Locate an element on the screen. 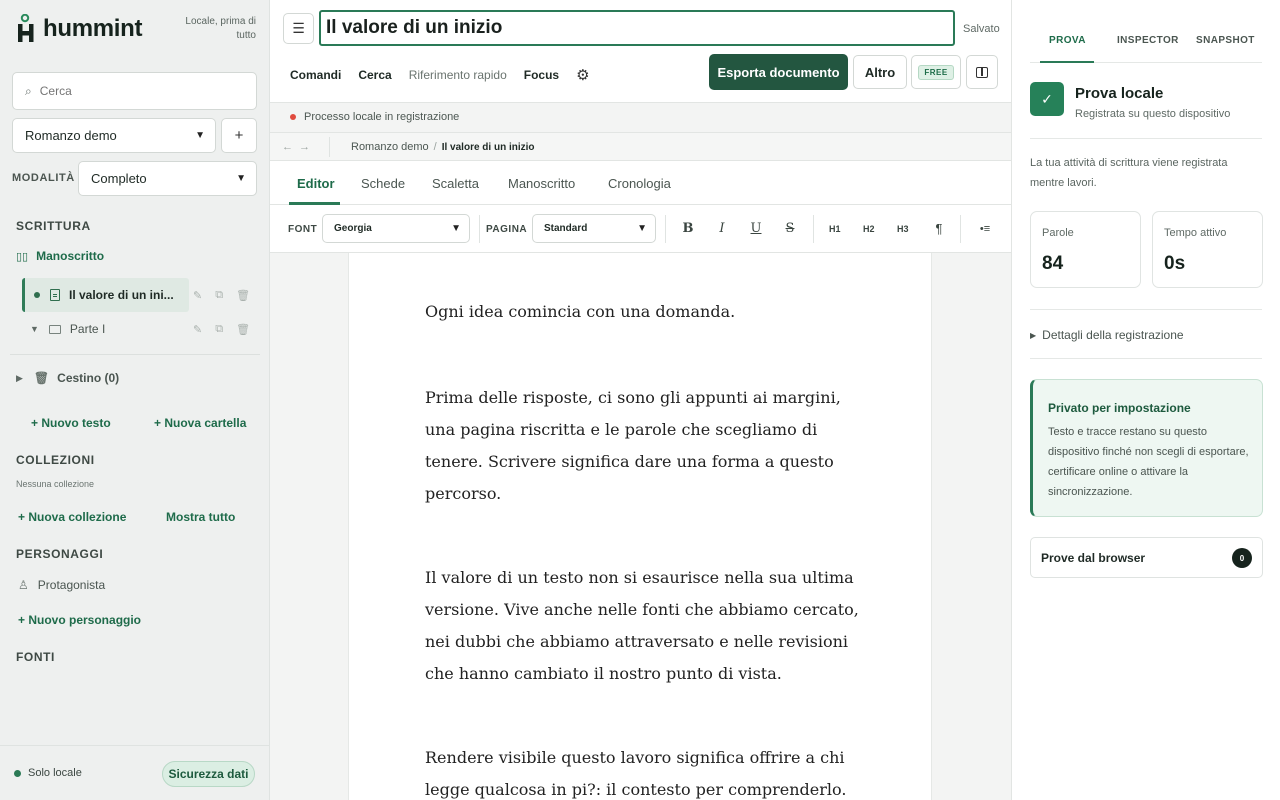 The width and height of the screenshot is (1280, 800). menu-item-focus: Focus is located at coordinates (541, 75).